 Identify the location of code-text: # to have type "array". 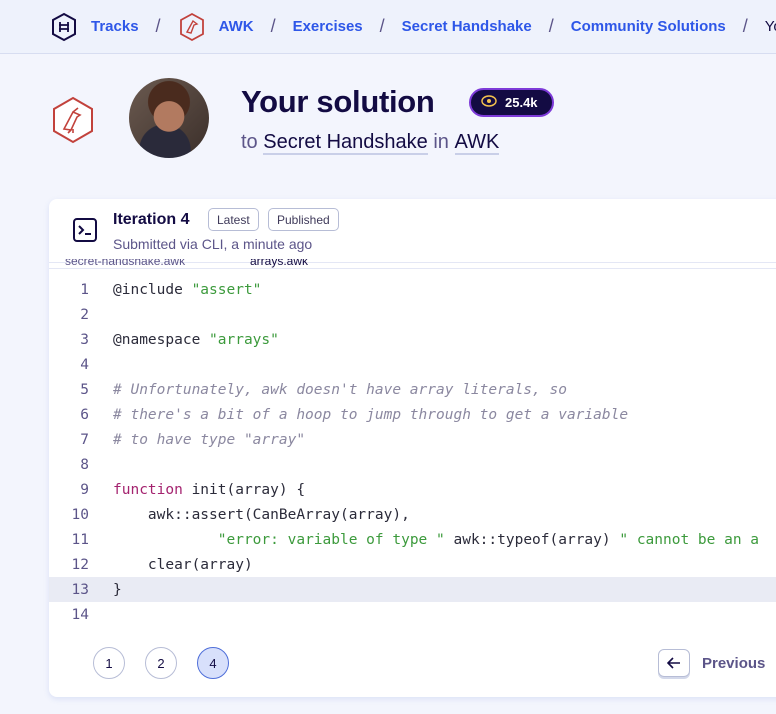
(209, 440).